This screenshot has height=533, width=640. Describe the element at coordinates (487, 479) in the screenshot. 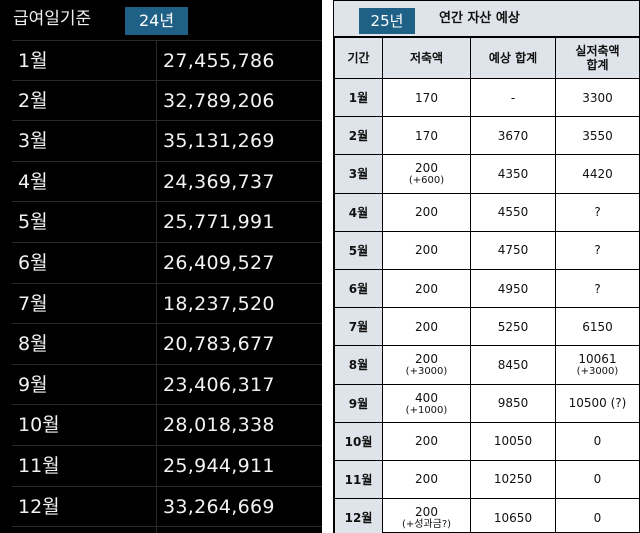

I see `forecast-row: 11월 200 10250 0` at that location.